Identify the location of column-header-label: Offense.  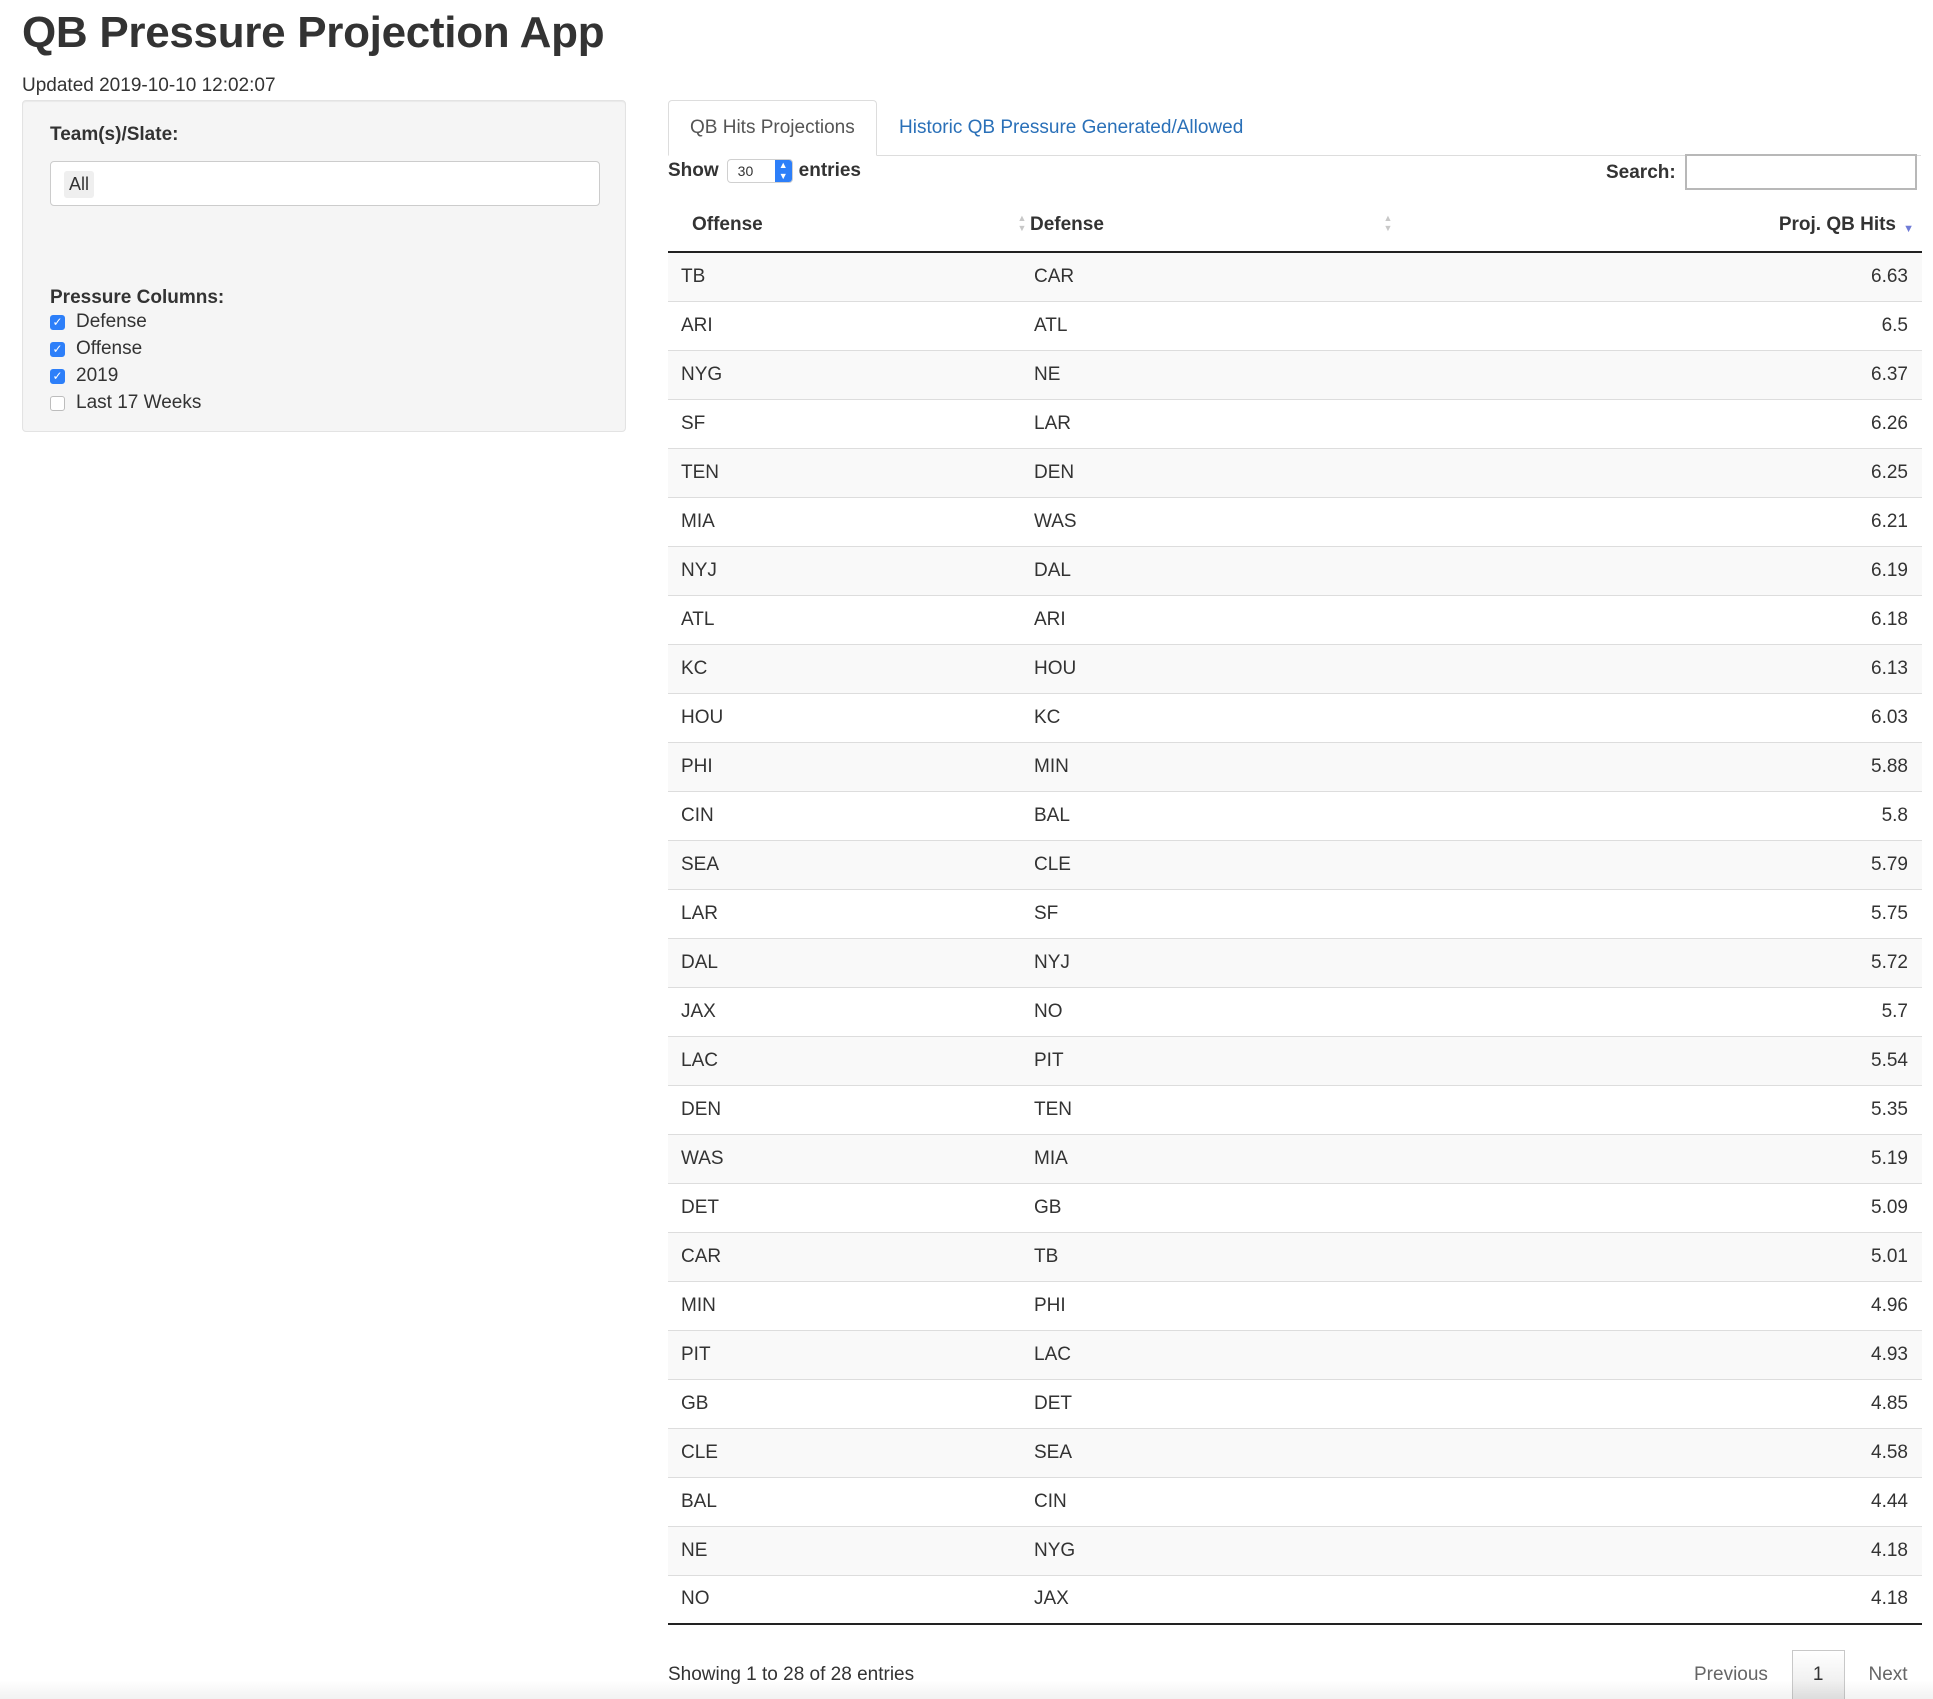
(727, 224).